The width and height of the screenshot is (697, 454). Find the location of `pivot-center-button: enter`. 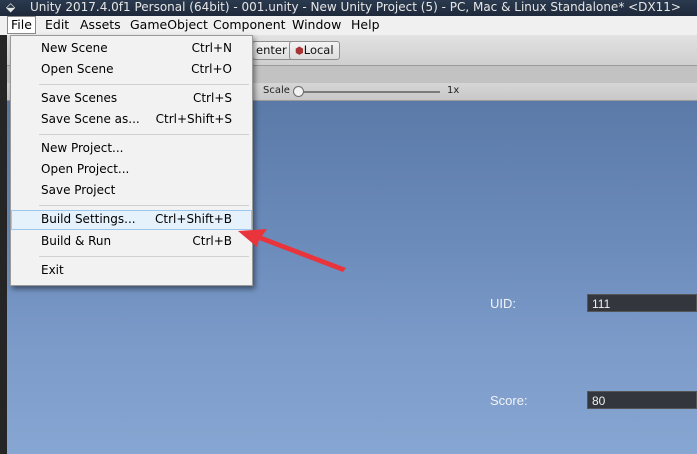

pivot-center-button: enter is located at coordinates (272, 50).